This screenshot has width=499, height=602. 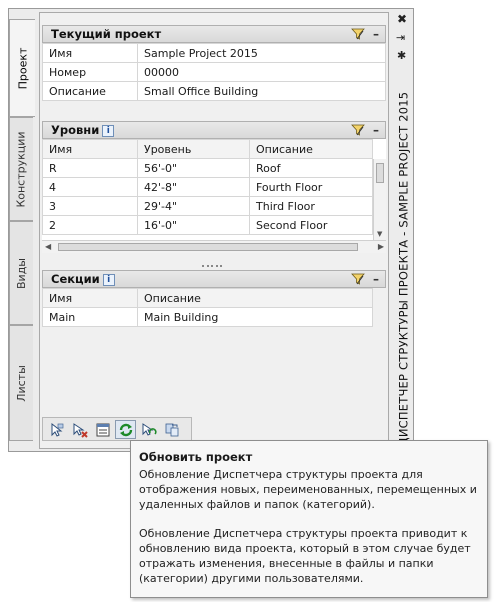 What do you see at coordinates (90, 72) in the screenshot?
I see `property-label: Номер` at bounding box center [90, 72].